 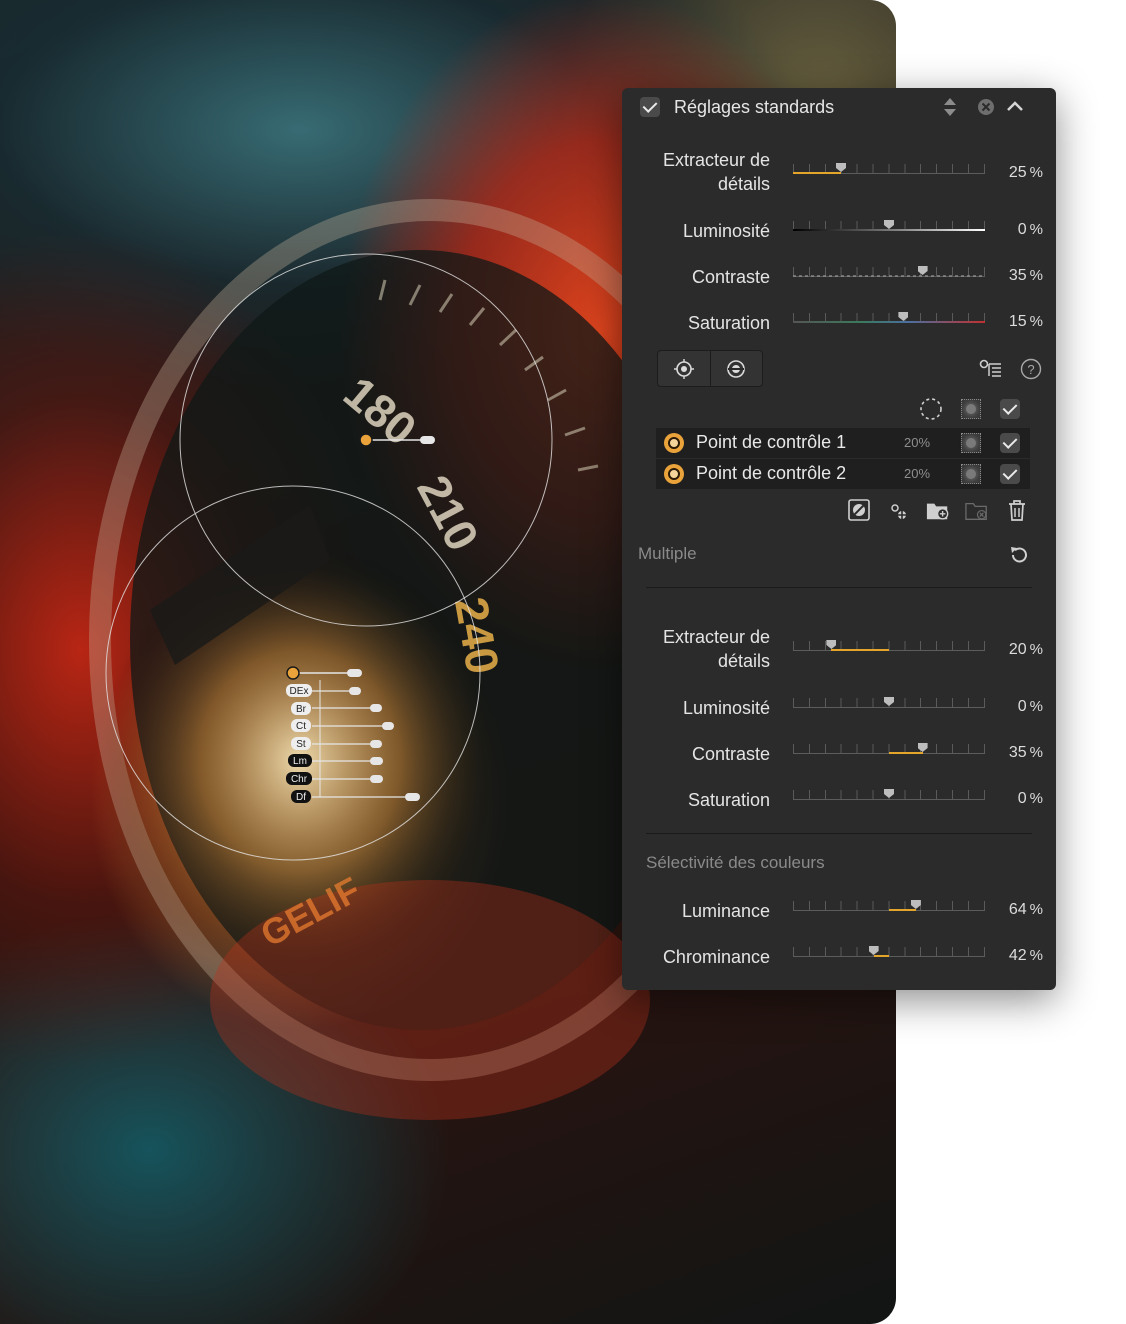 I want to click on control-point-name: Point de contrôle 2, so click(x=771, y=473).